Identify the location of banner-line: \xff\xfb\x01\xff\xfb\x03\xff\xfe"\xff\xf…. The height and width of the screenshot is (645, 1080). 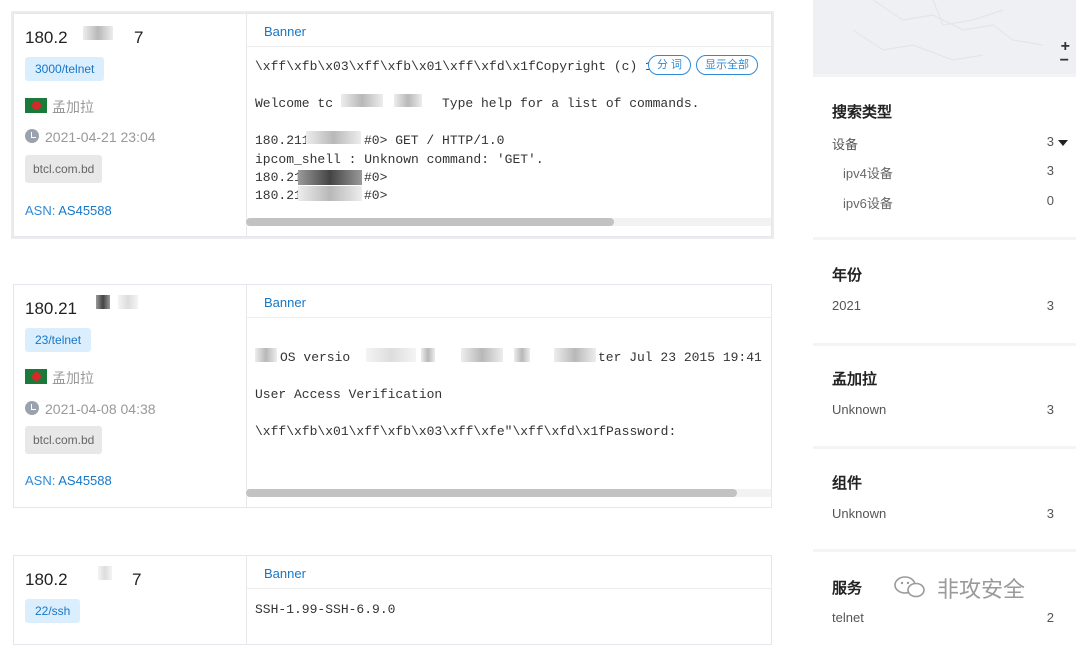
(466, 431).